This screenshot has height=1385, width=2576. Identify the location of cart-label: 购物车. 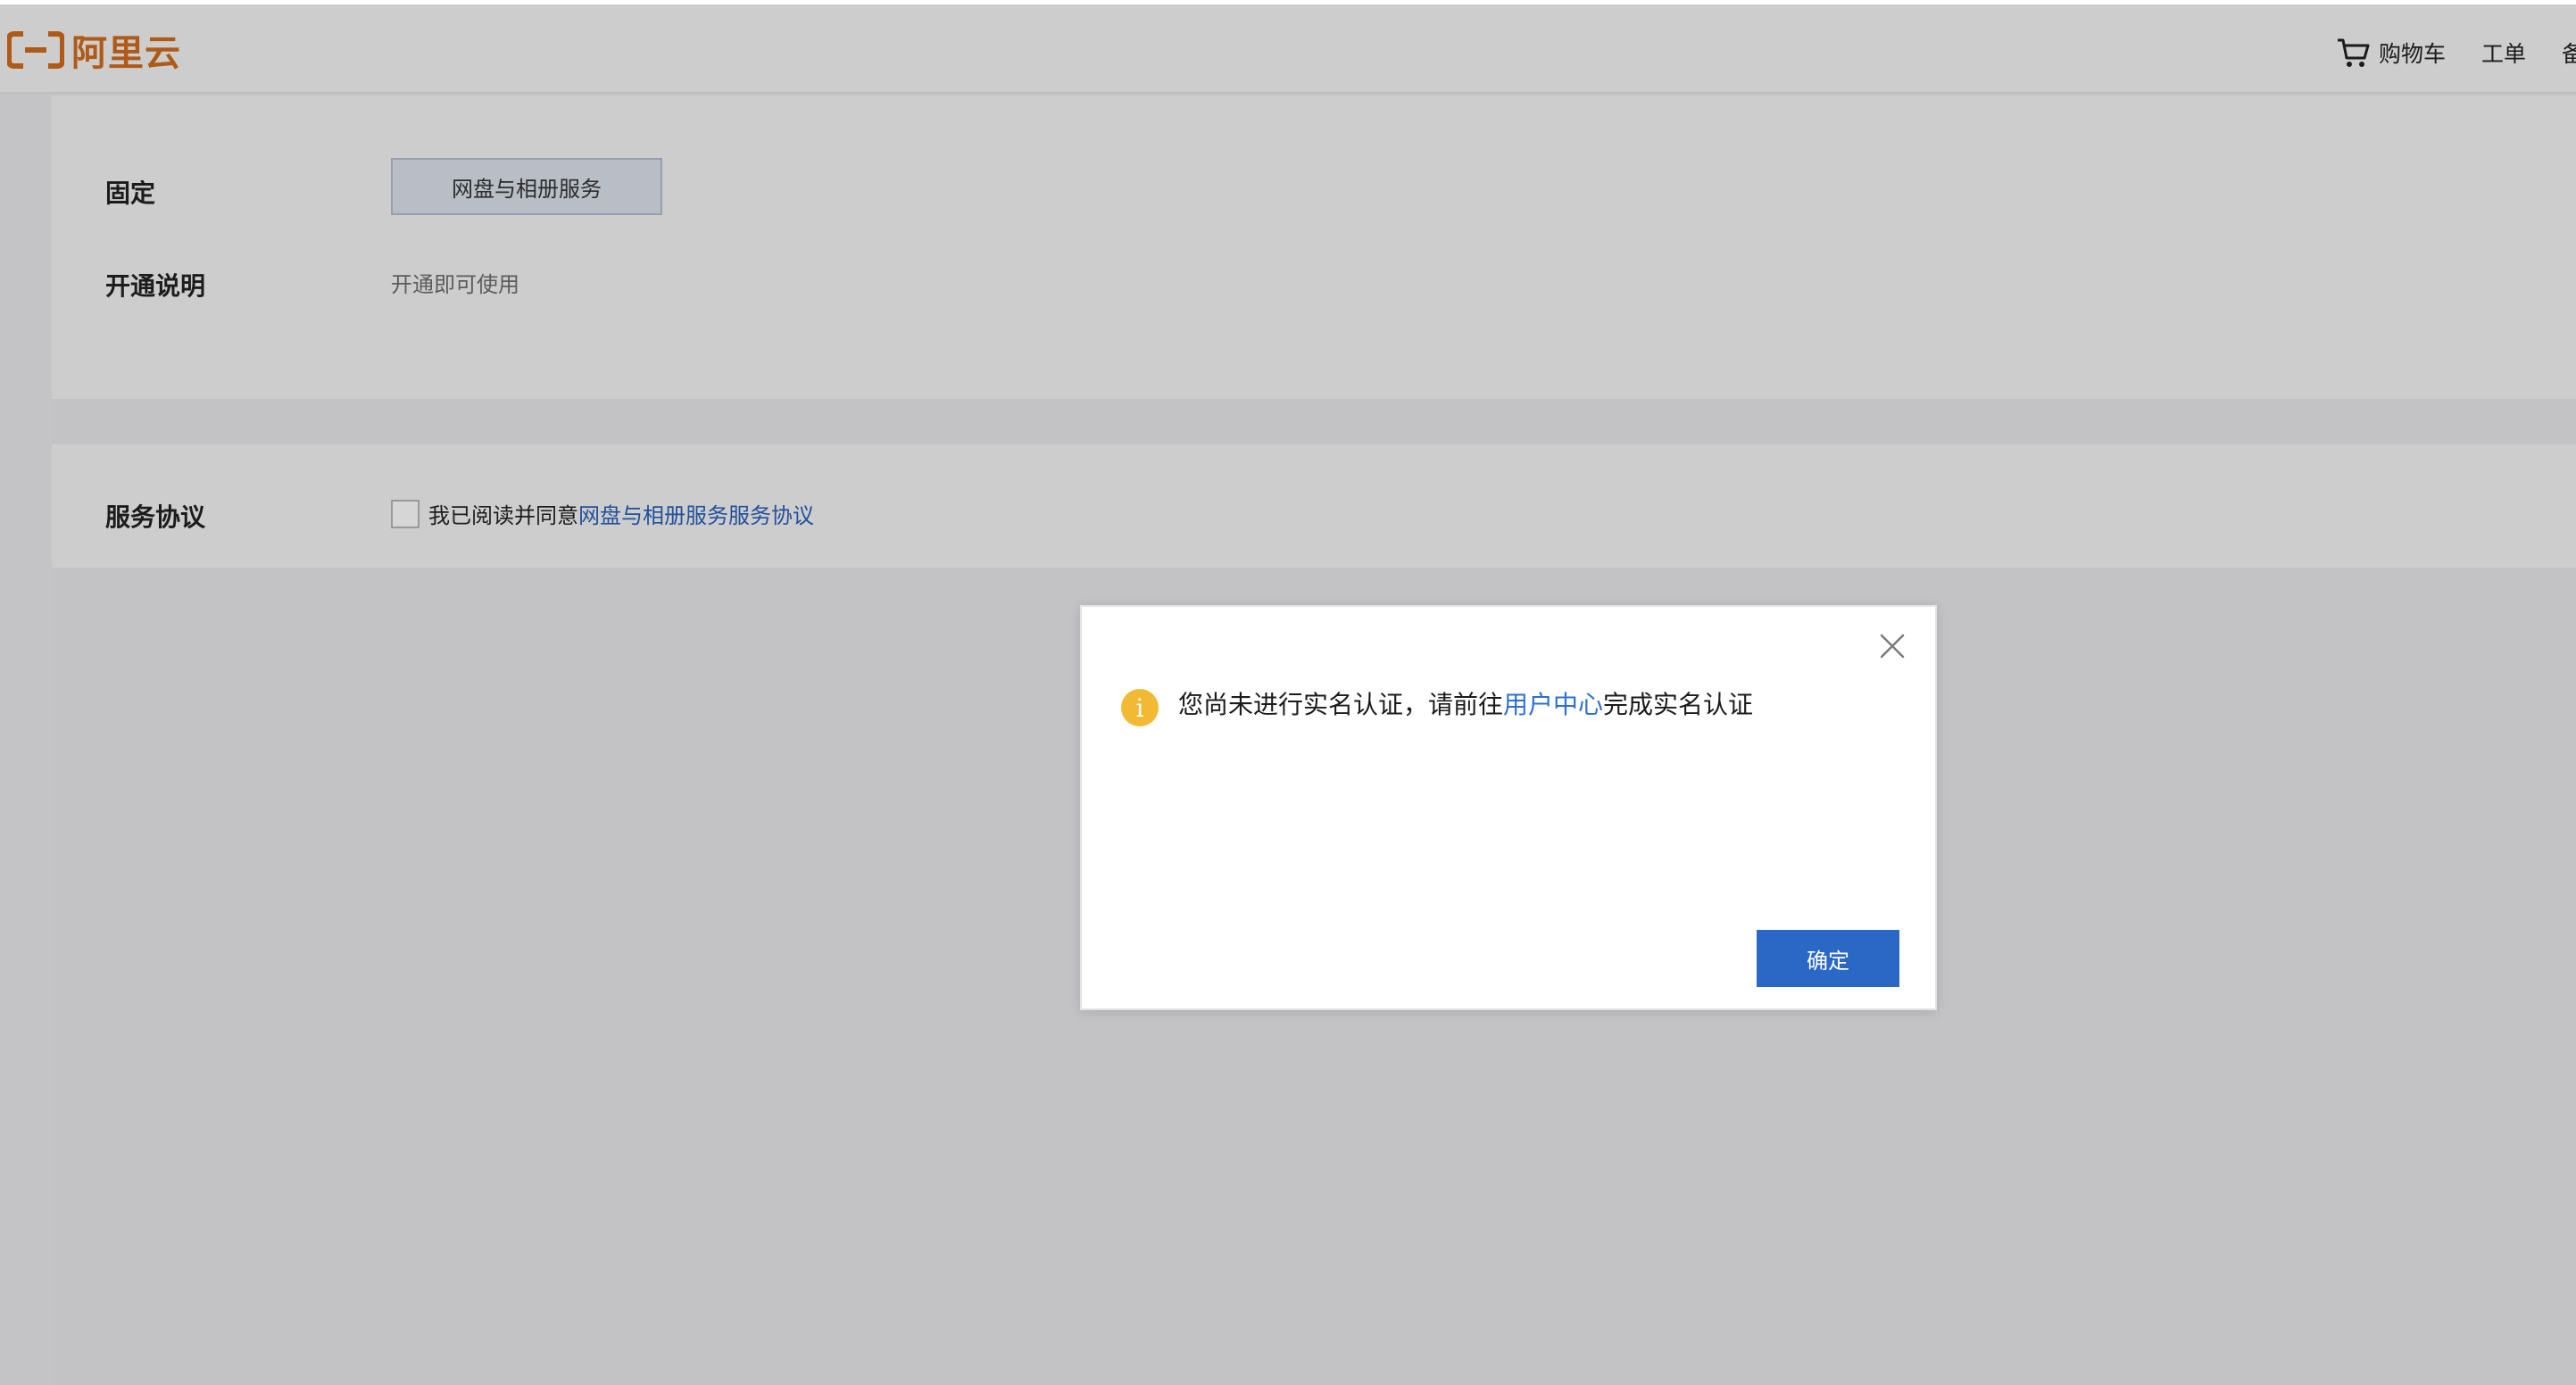
(2412, 54).